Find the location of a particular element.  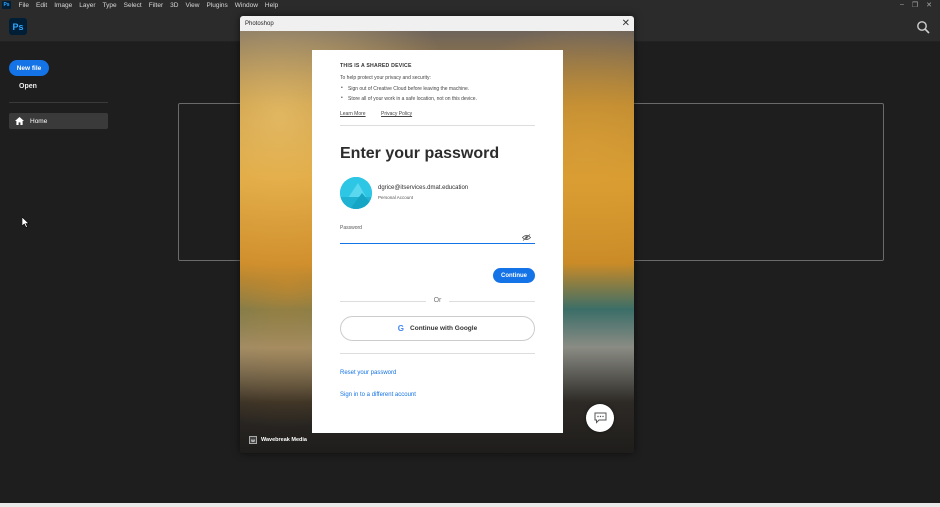

menu-select: Select is located at coordinates (132, 5).